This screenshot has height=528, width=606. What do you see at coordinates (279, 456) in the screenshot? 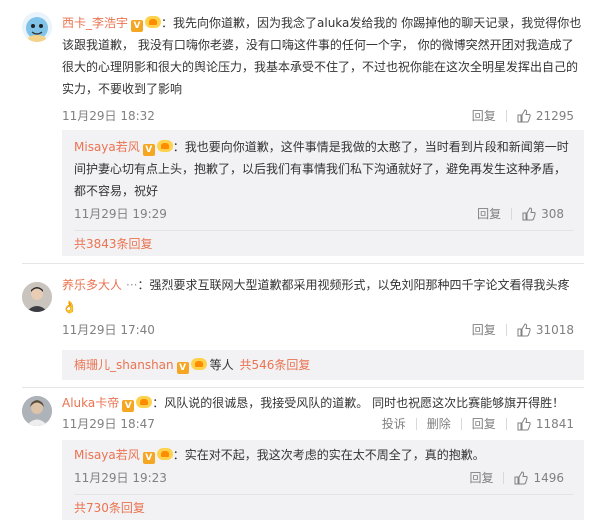
I see `reply-text: Misaya若风 V ：实在对不起，我这次考虑的实在太不周全了，真的抱歉。` at bounding box center [279, 456].